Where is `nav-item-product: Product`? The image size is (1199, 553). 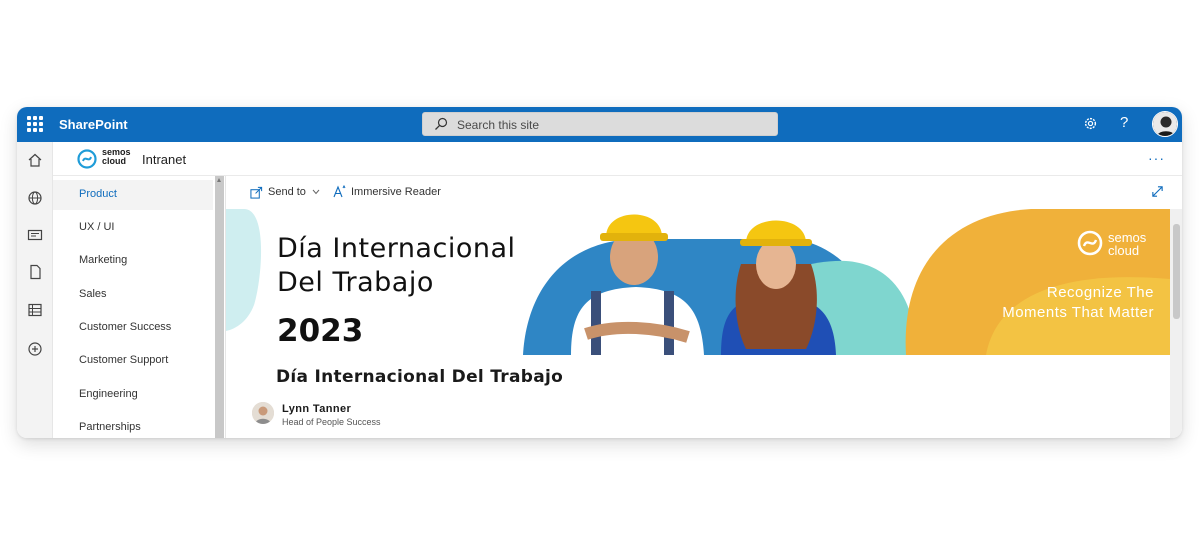 nav-item-product: Product is located at coordinates (133, 195).